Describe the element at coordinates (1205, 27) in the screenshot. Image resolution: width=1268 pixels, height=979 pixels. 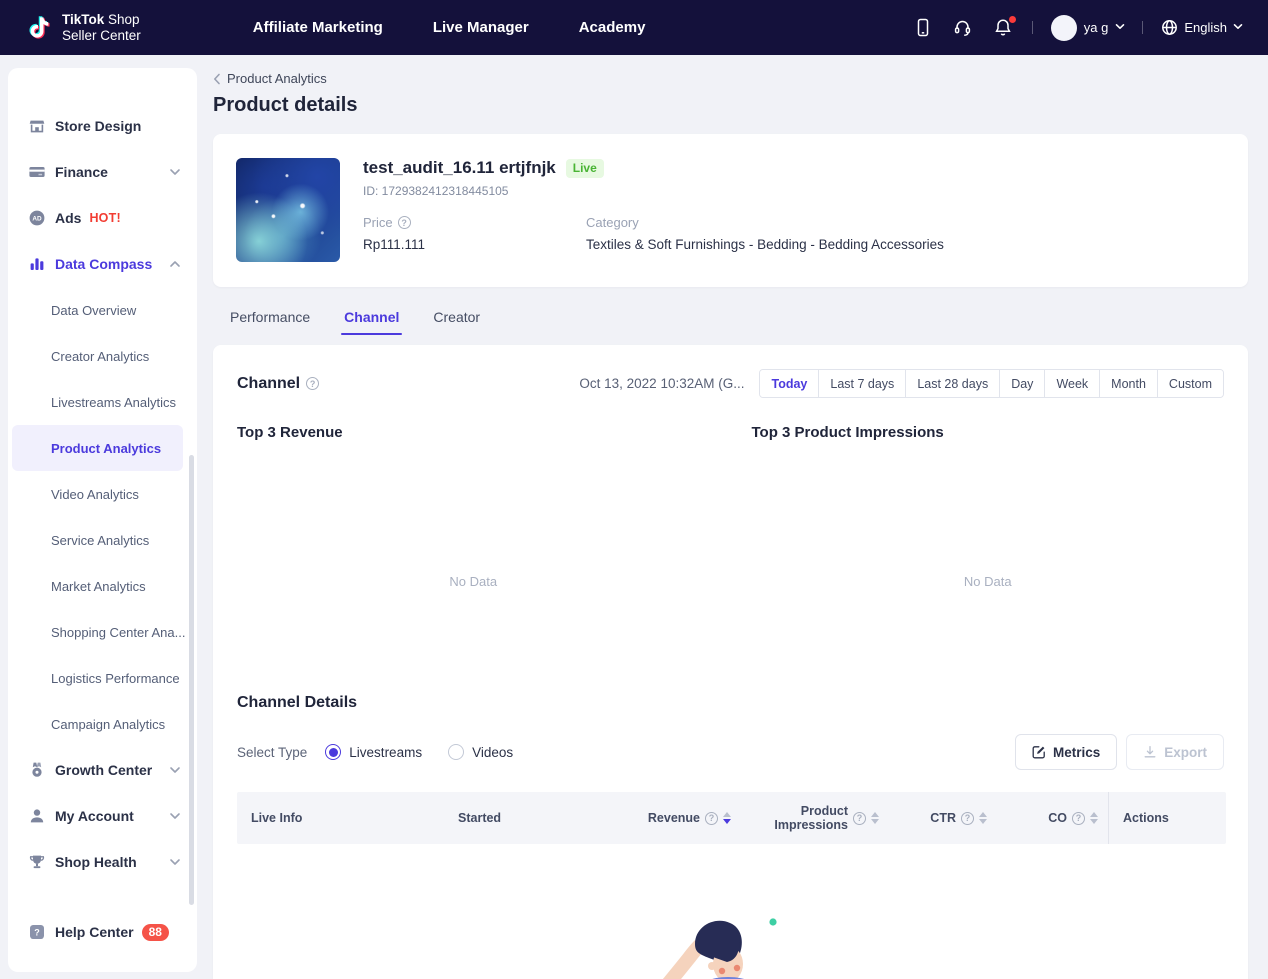
I see `language-label: English` at that location.